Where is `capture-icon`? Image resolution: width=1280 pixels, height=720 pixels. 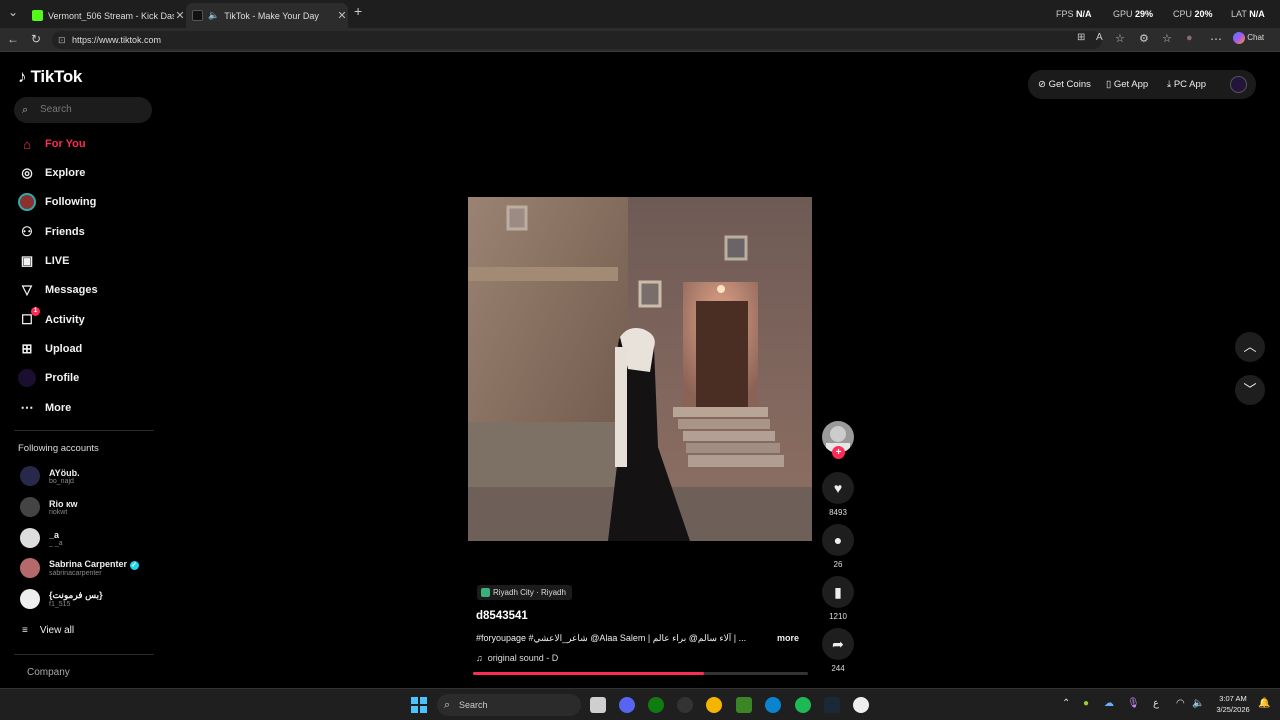 capture-icon is located at coordinates (685, 705).